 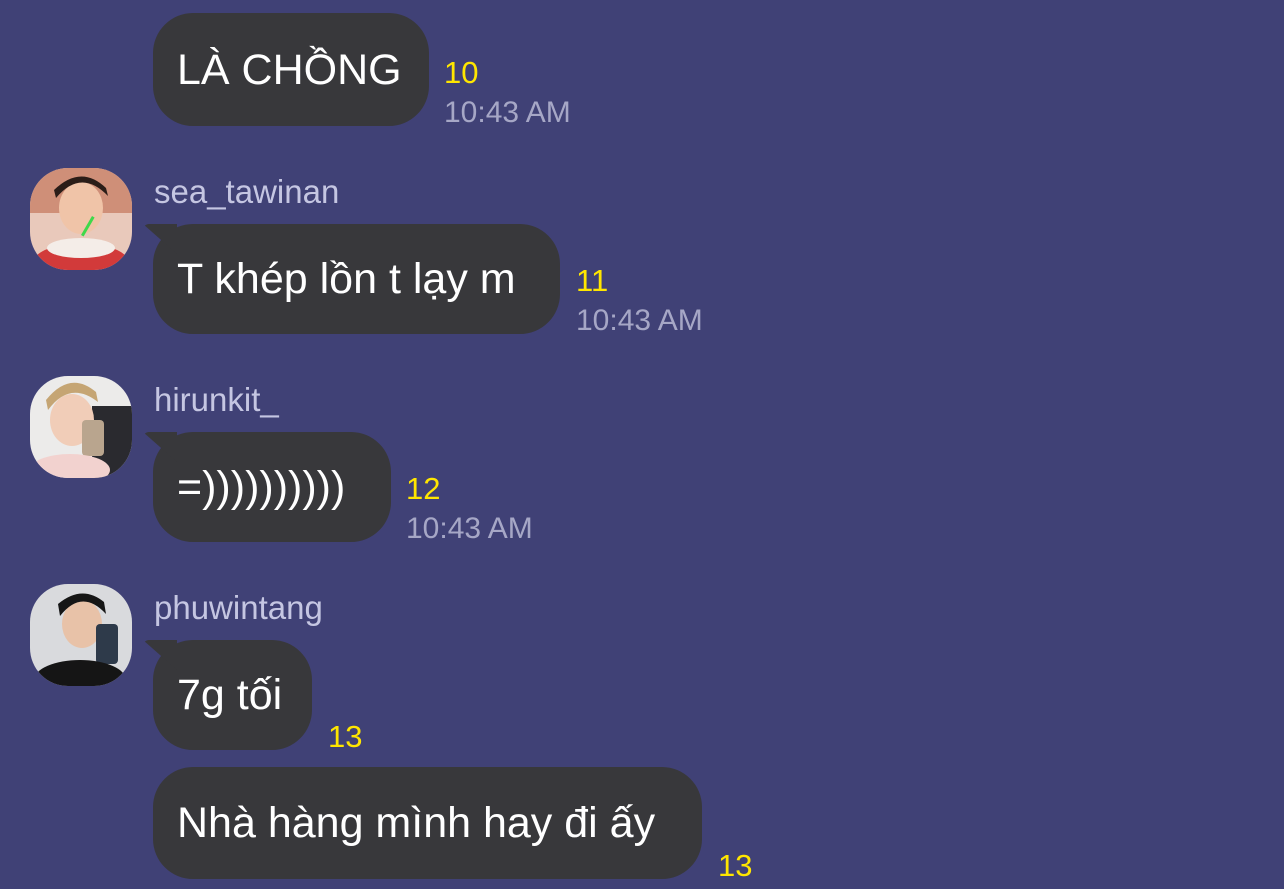 I want to click on avatar-phuwintang, so click(x=81, y=635).